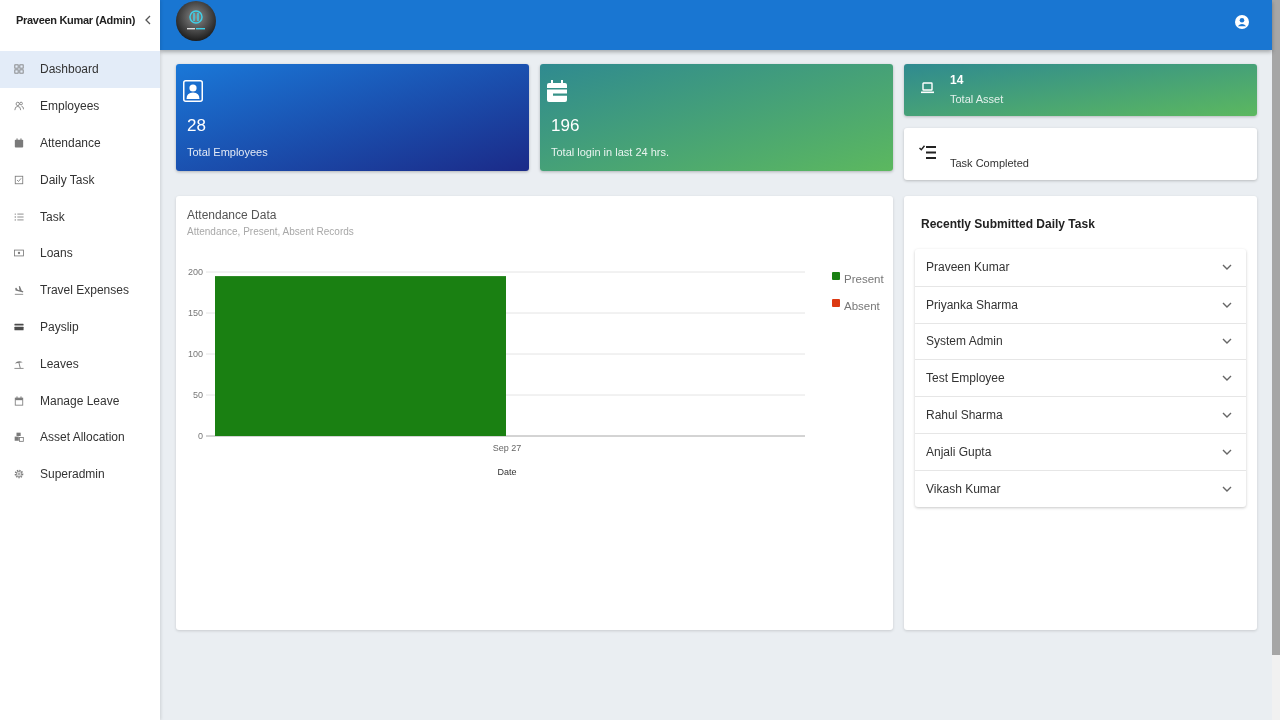 This screenshot has height=720, width=1280. I want to click on banknote-icon, so click(19, 253).